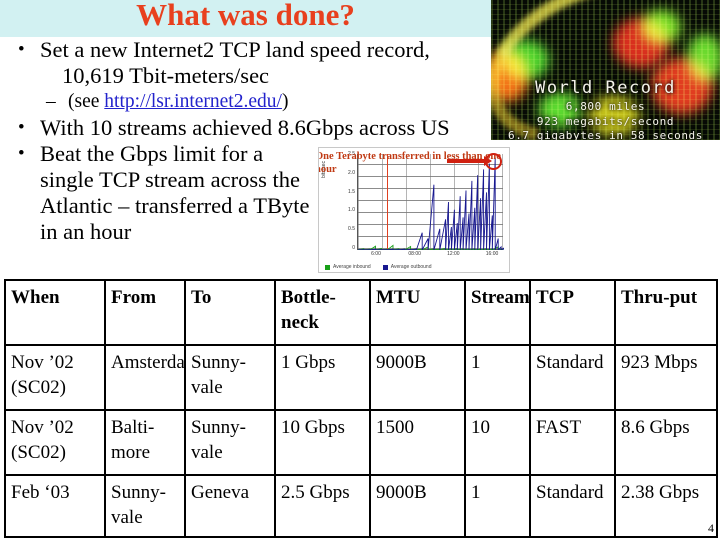 Image resolution: width=720 pixels, height=540 pixels. What do you see at coordinates (145, 506) in the screenshot?
I see `cell-from: Sunny-vale` at bounding box center [145, 506].